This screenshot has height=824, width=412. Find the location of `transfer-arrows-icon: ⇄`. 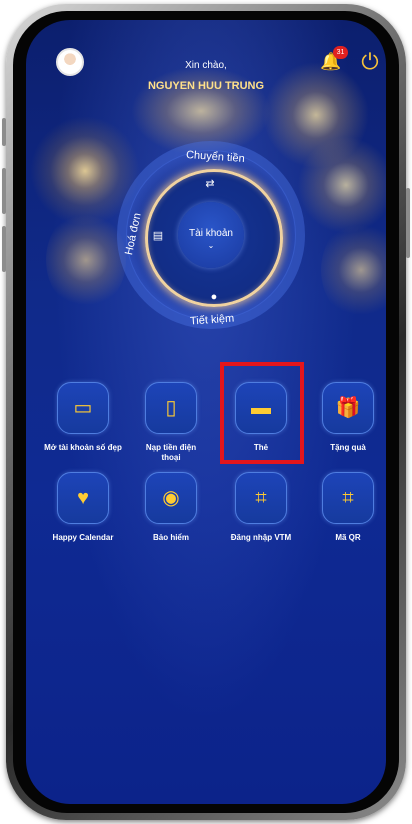

transfer-arrows-icon: ⇄ is located at coordinates (210, 184).